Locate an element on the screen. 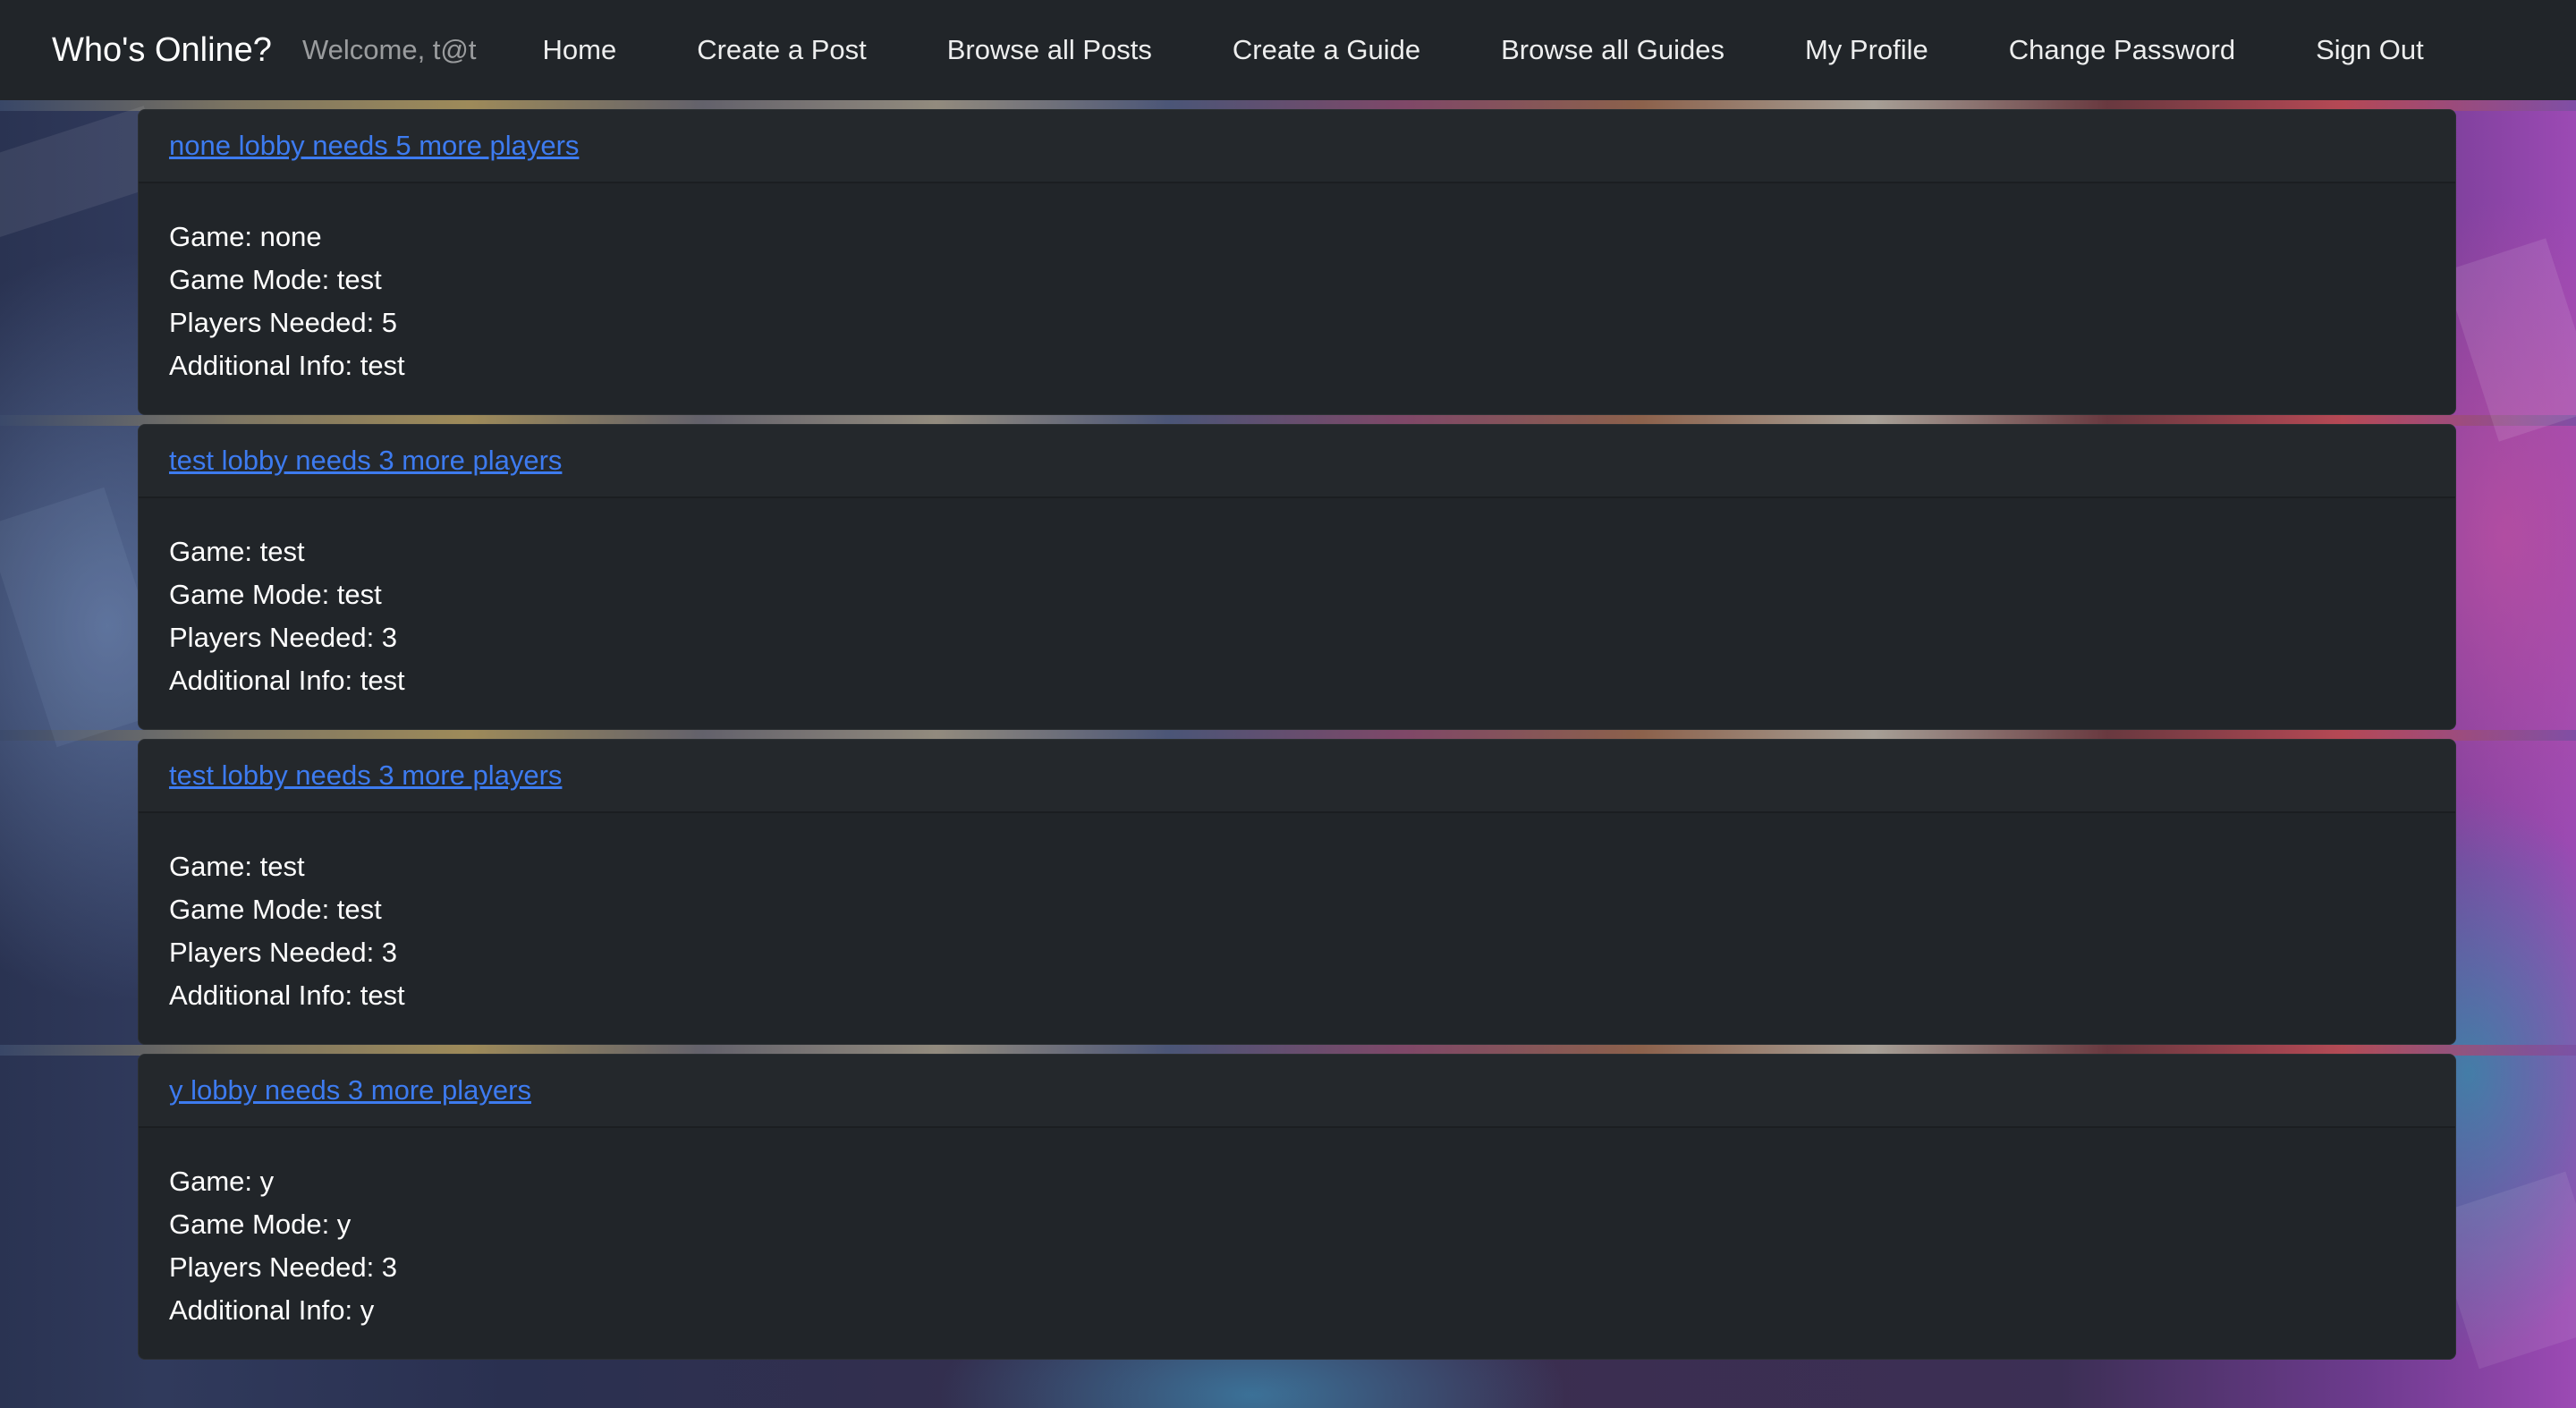 The width and height of the screenshot is (2576, 1408). post-game-mode: Game Mode: y is located at coordinates (260, 1224).